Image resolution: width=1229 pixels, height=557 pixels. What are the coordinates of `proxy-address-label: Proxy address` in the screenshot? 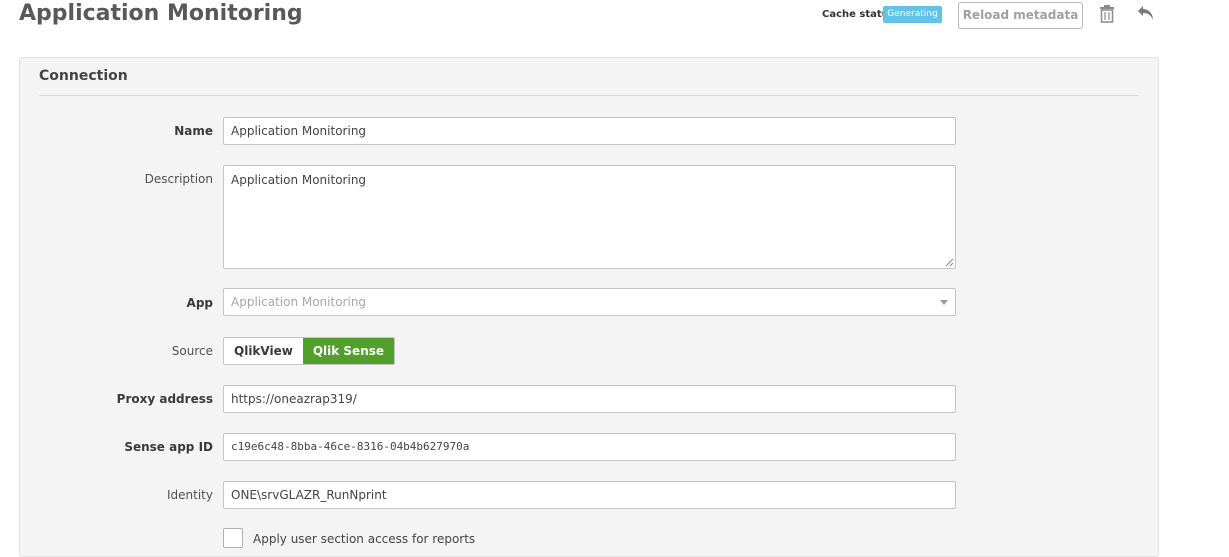 It's located at (164, 399).